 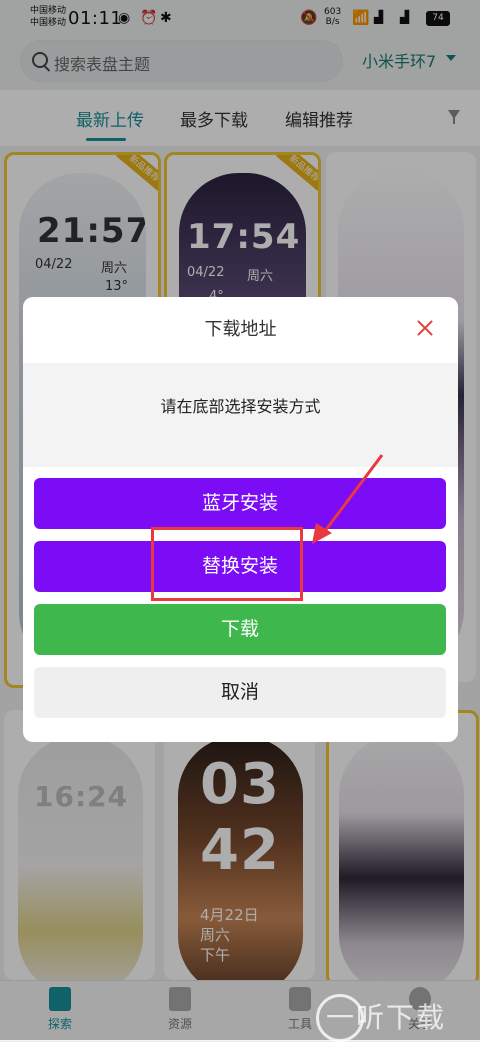 I want to click on annotation-arrow-icon, so click(x=348, y=499).